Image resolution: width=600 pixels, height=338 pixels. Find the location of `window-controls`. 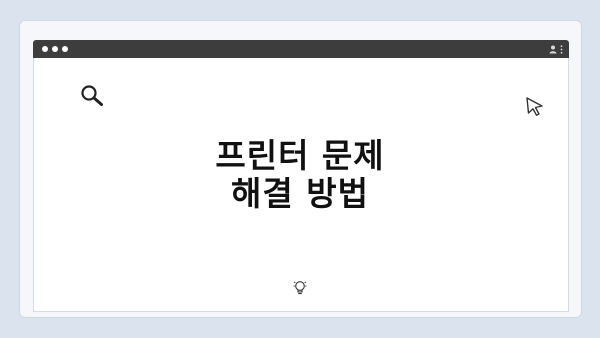

window-controls is located at coordinates (55, 49).